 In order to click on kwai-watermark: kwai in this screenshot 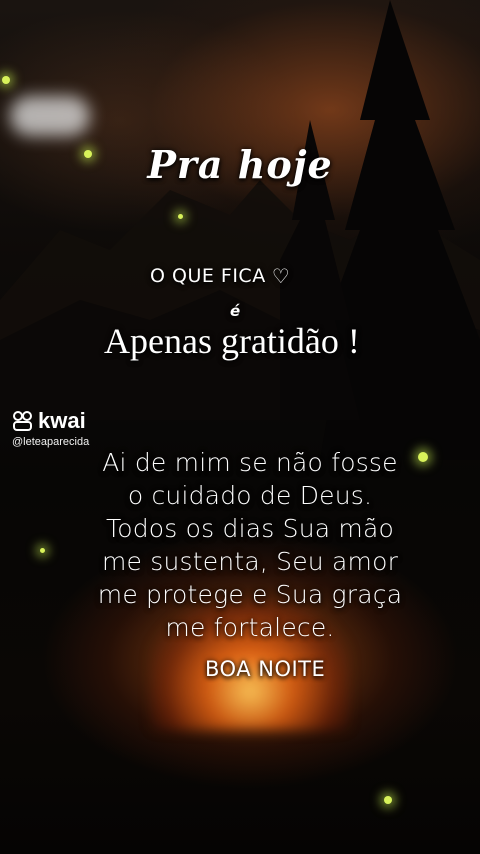, I will do `click(49, 421)`.